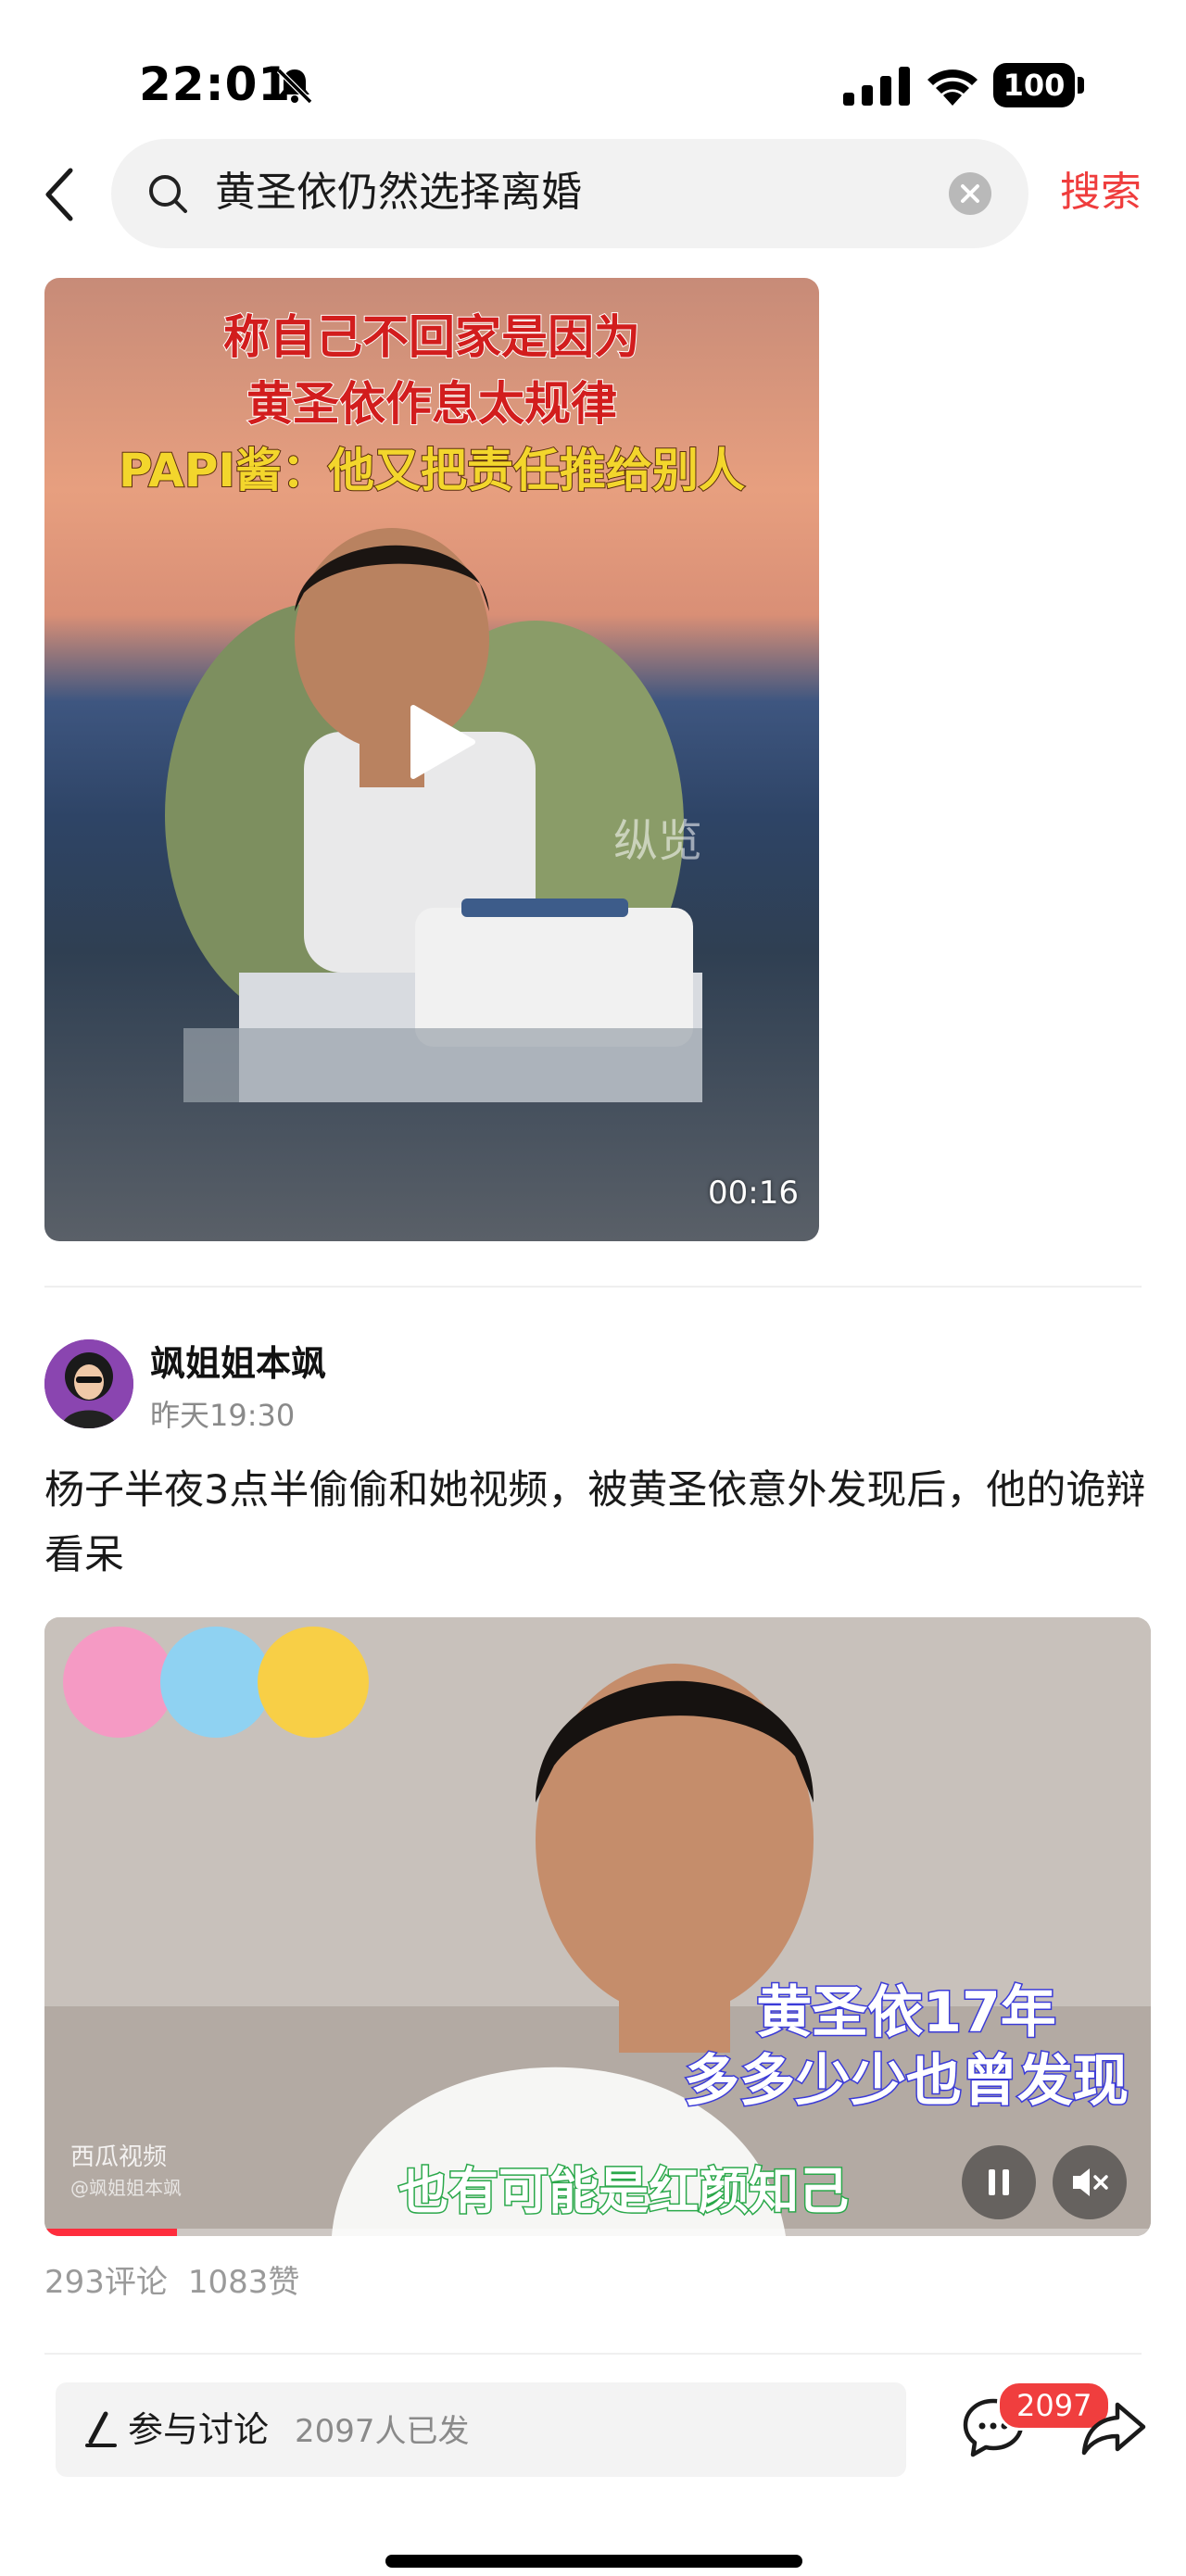 The height and width of the screenshot is (2576, 1186). Describe the element at coordinates (215, 84) in the screenshot. I see `status-time: 22:01` at that location.